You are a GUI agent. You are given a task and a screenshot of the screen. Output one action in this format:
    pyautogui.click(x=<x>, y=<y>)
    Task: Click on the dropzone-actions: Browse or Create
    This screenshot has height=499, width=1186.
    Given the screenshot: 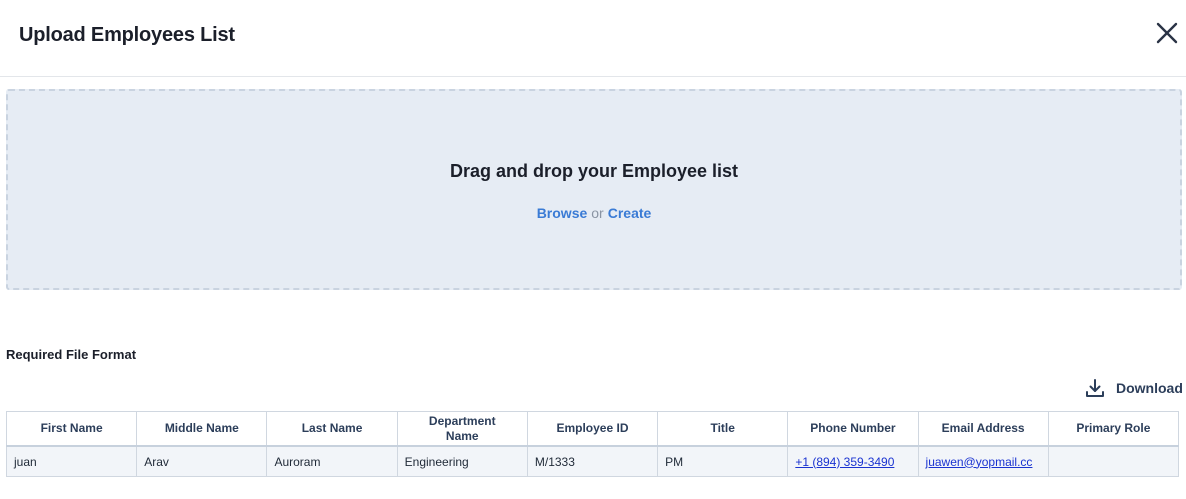 What is the action you would take?
    pyautogui.click(x=594, y=213)
    